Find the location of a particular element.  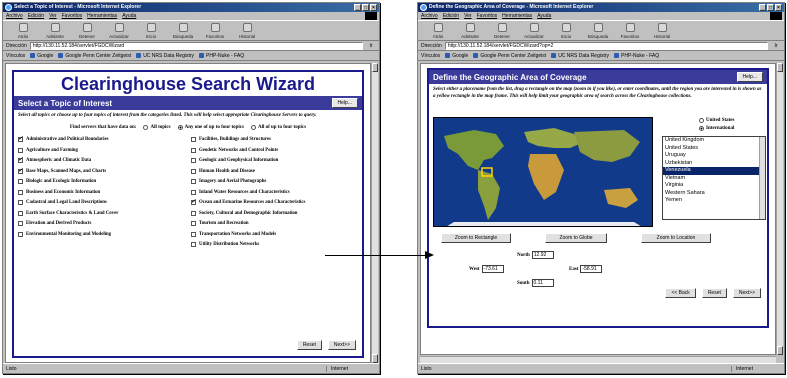

listbox-scrollbar is located at coordinates (762, 178).